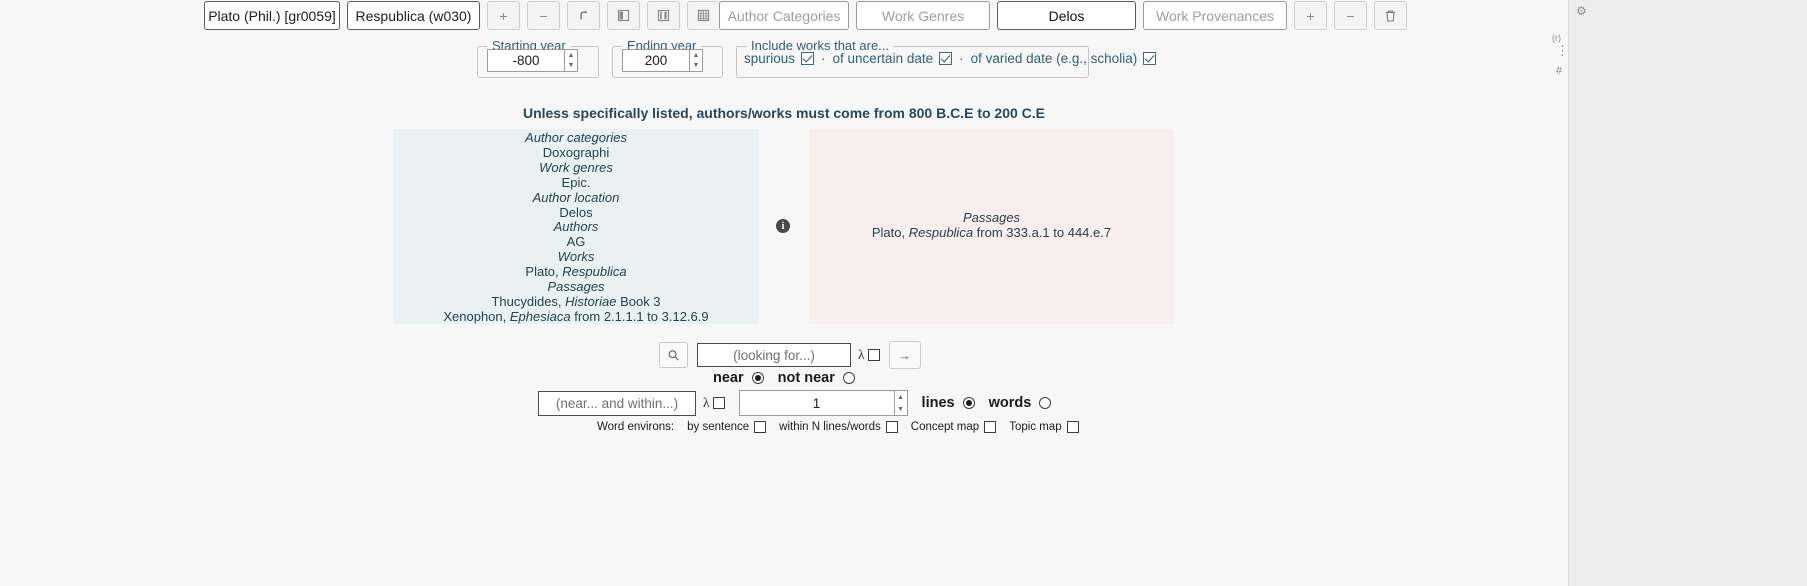 This screenshot has height=586, width=1807. I want to click on author-location-button: Delos, so click(1066, 15).